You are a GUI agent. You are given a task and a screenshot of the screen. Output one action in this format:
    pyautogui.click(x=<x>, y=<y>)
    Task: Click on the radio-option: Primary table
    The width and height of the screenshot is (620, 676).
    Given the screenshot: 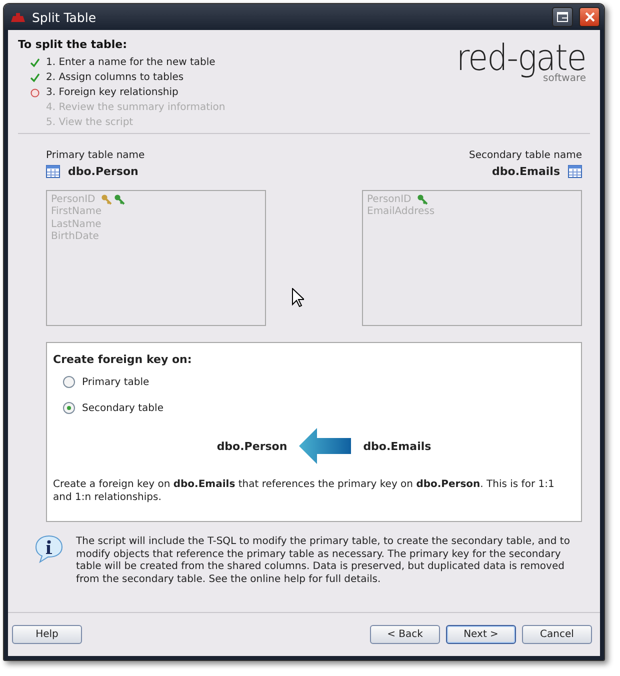 What is the action you would take?
    pyautogui.click(x=106, y=382)
    